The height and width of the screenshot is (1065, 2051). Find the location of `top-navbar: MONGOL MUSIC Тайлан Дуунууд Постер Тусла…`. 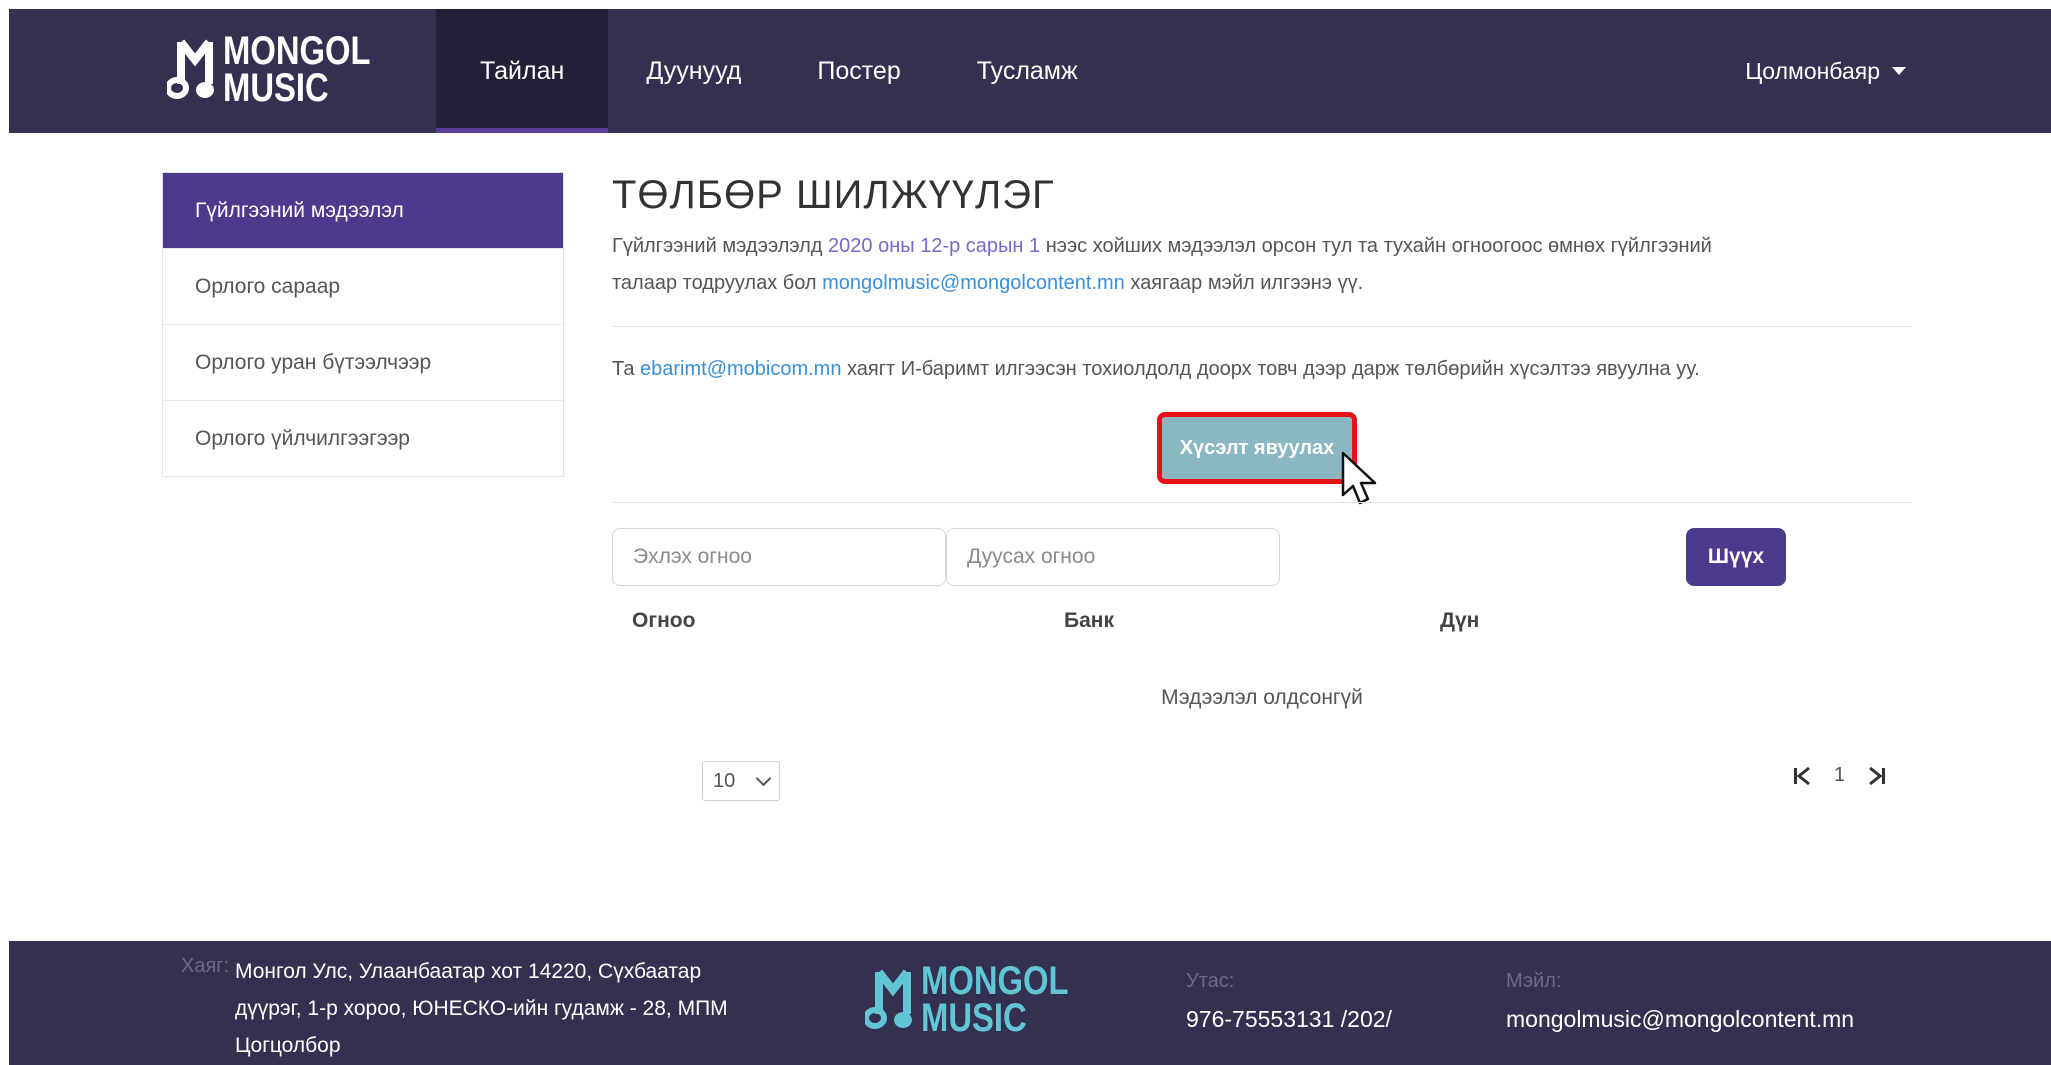

top-navbar: MONGOL MUSIC Тайлан Дуунууд Постер Тусла… is located at coordinates (1030, 71).